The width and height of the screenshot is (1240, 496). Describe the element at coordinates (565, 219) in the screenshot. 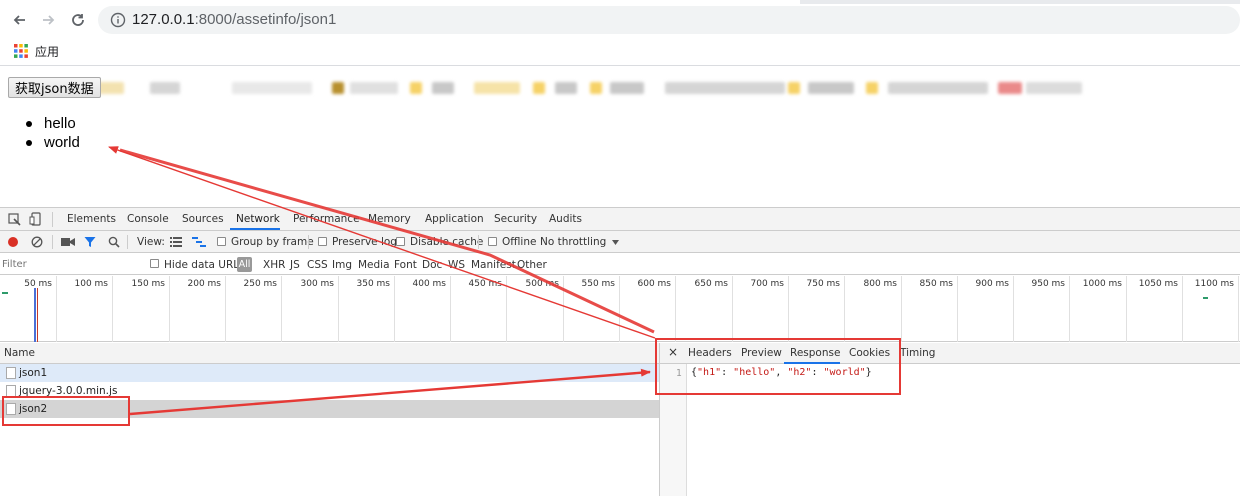

I see `tab-audits: Audits` at that location.